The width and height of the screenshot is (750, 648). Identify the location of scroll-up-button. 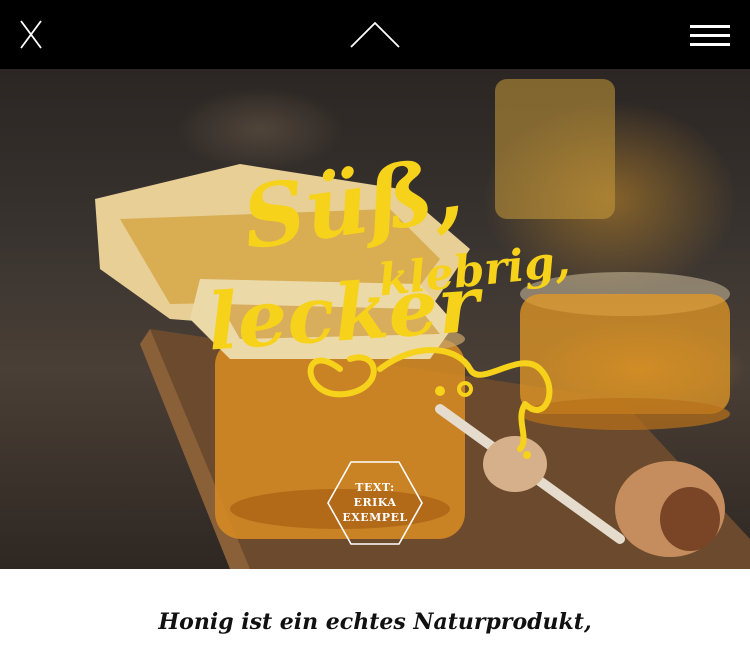
(375, 35).